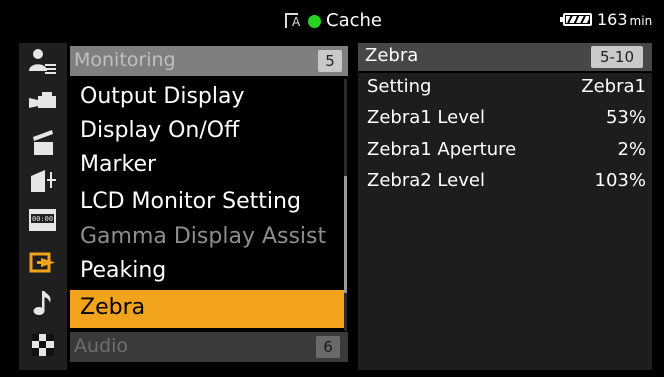 Image resolution: width=664 pixels, height=377 pixels. I want to click on detail-header: Zebra 5-10, so click(505, 57).